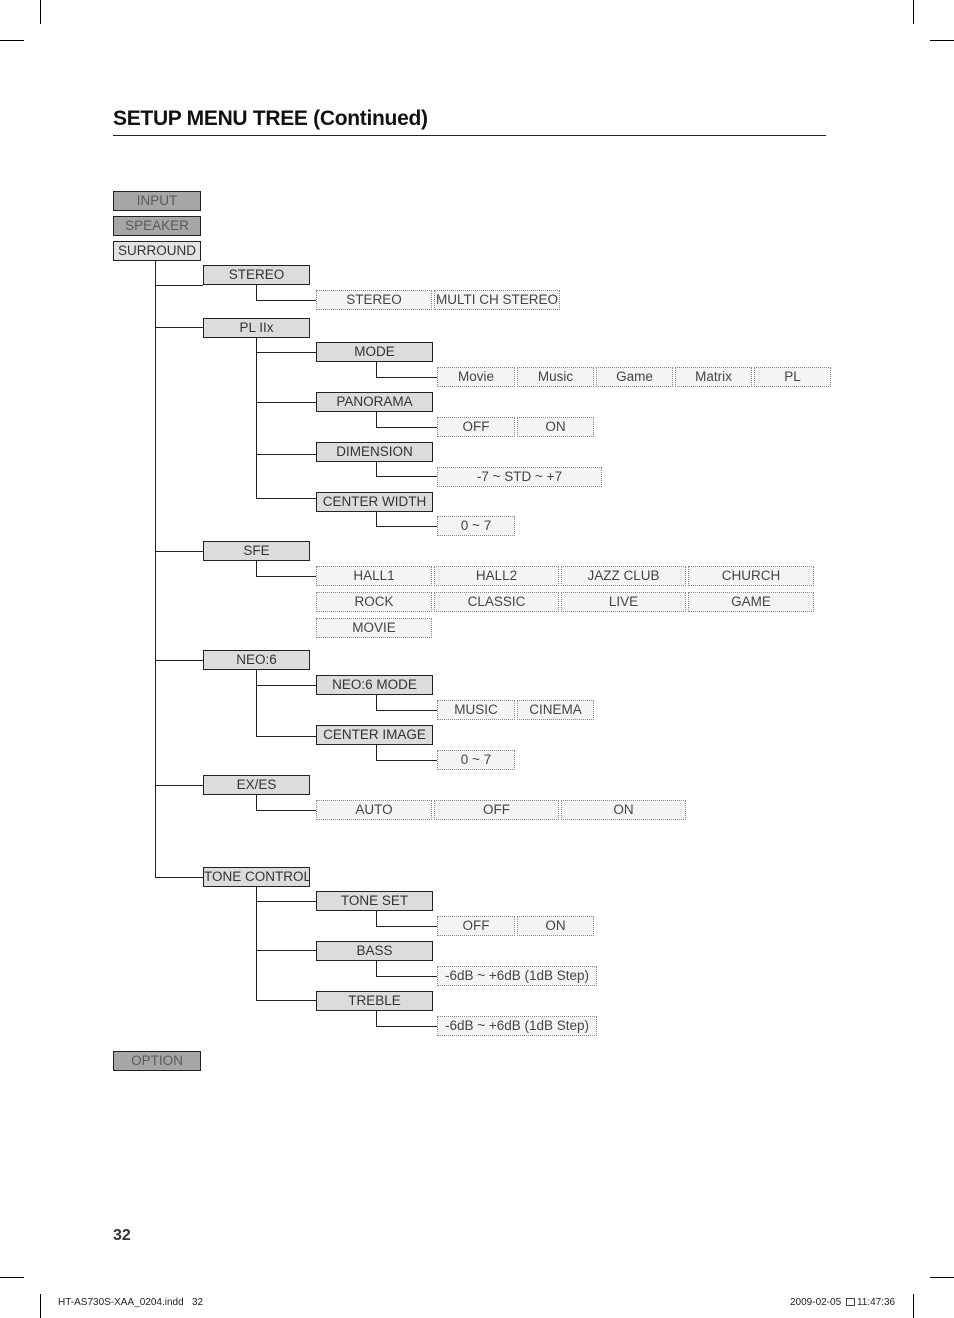 This screenshot has height=1318, width=954. I want to click on option-music: Music, so click(555, 377).